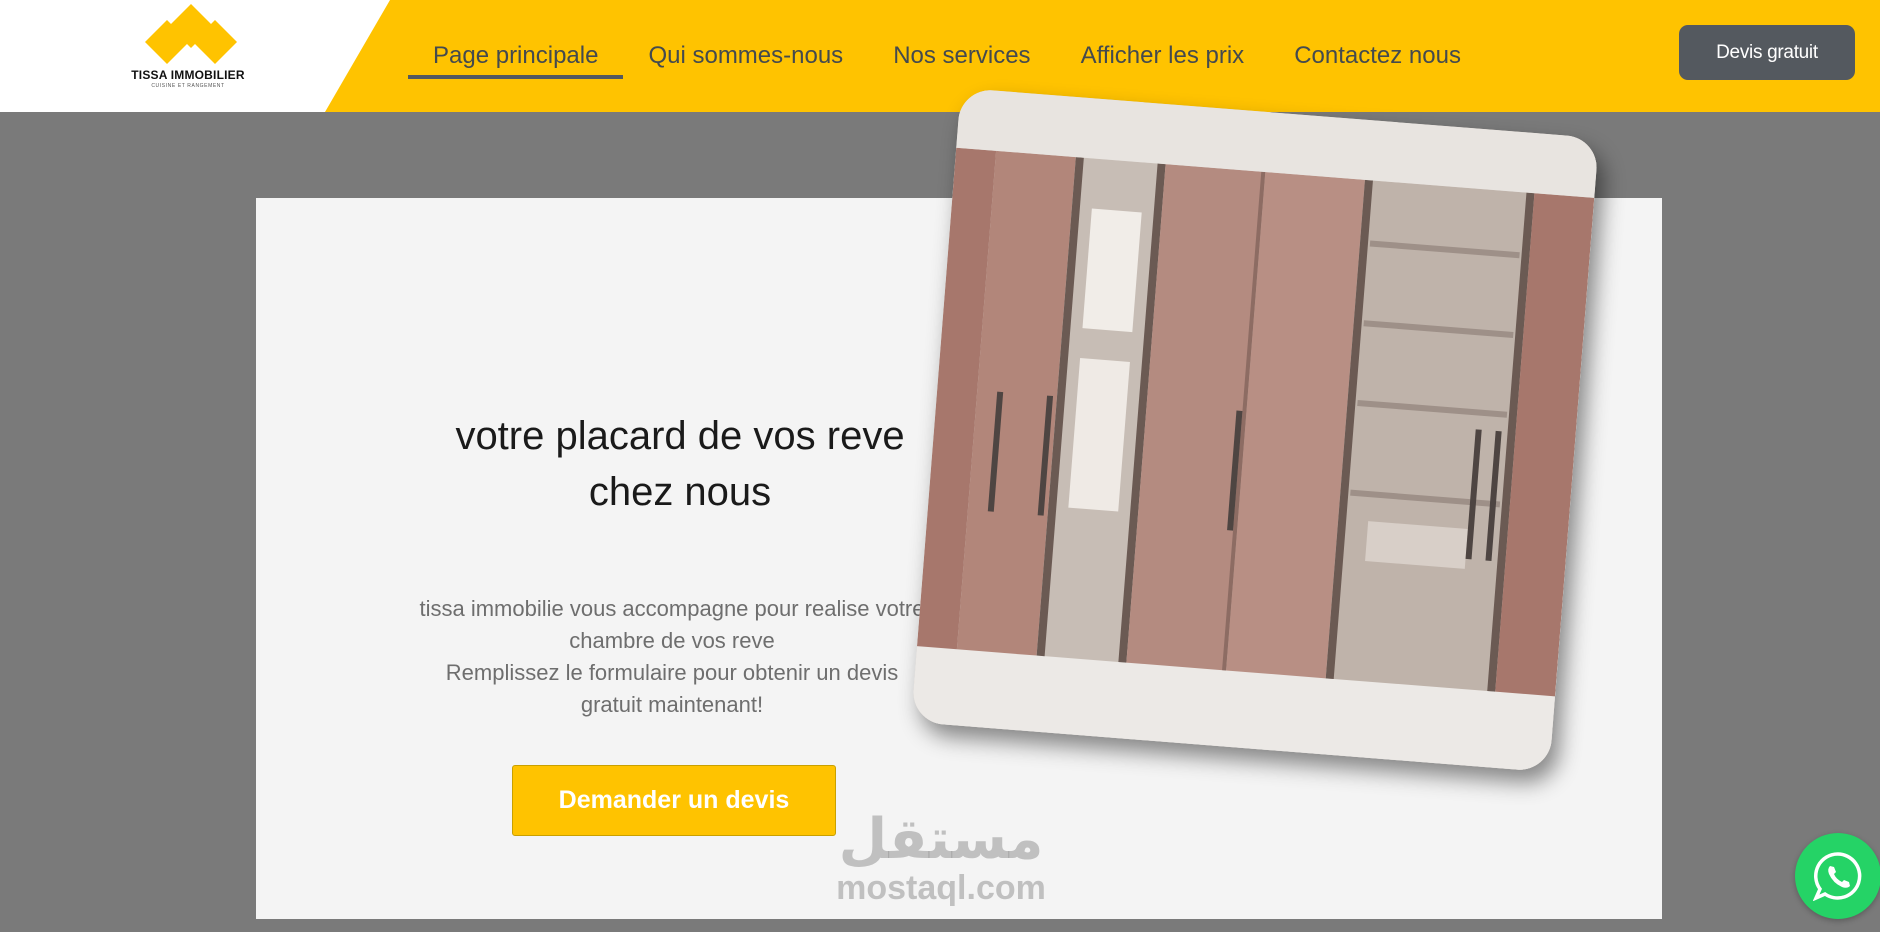 Image resolution: width=1880 pixels, height=932 pixels. What do you see at coordinates (680, 436) in the screenshot?
I see `hero-title-line-1: votre placard de vos reve` at bounding box center [680, 436].